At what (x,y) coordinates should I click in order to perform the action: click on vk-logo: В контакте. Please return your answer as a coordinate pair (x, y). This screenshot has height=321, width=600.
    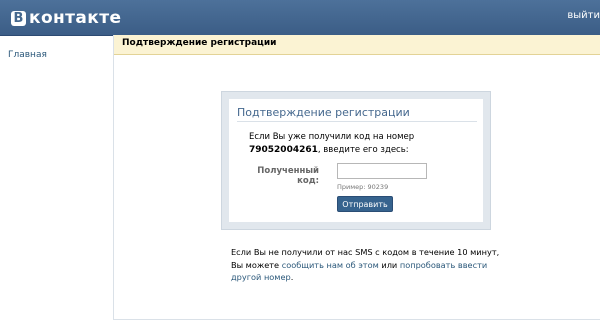
    Looking at the image, I should click on (66, 18).